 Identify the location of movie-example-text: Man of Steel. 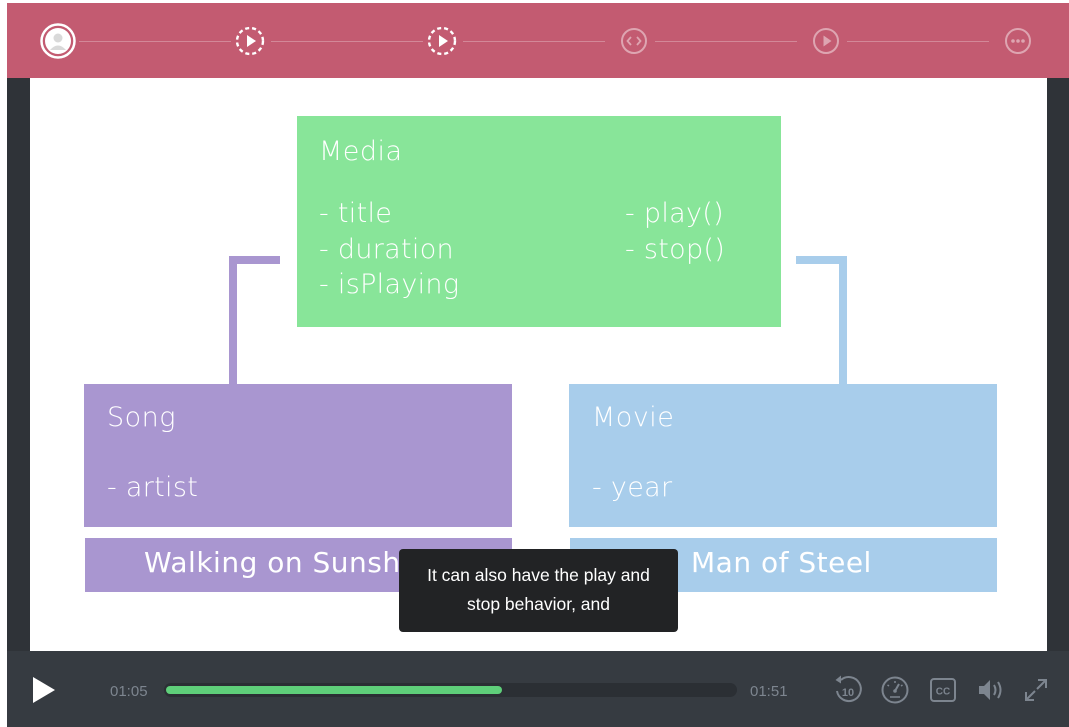
(781, 562).